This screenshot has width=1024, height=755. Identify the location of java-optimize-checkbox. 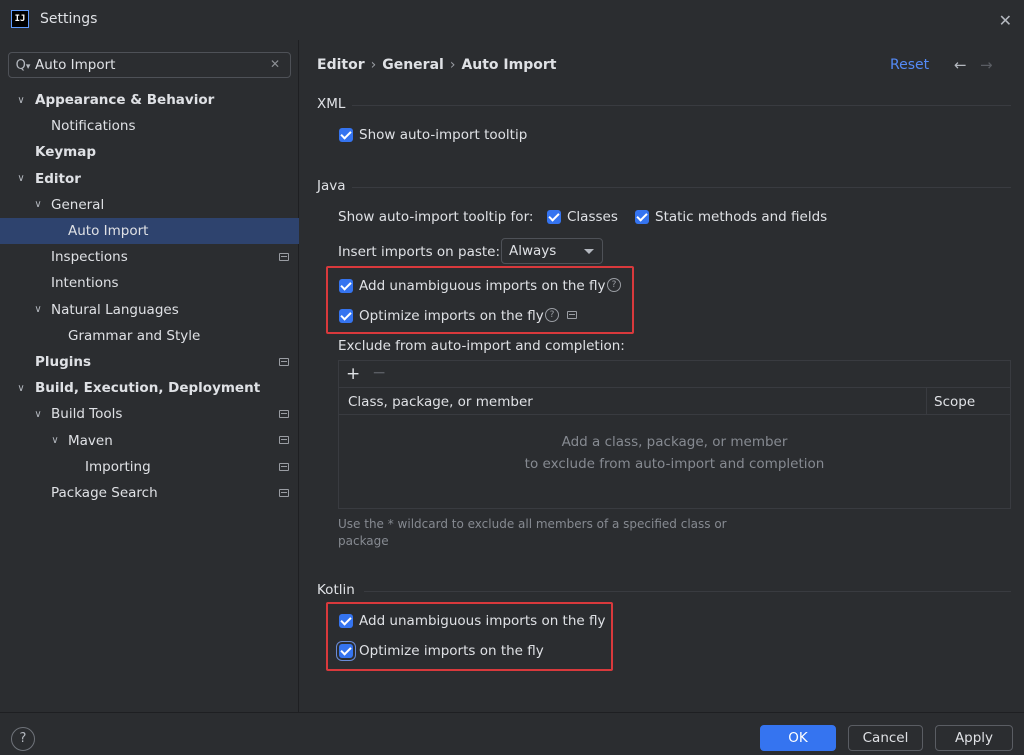
(346, 316).